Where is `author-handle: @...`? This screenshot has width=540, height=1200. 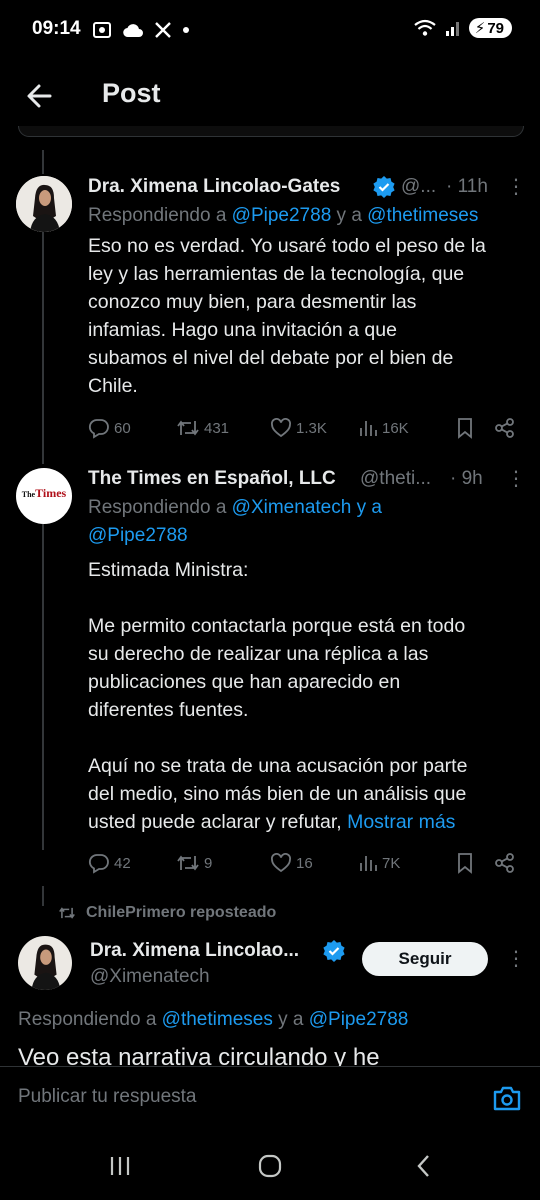 author-handle: @... is located at coordinates (418, 187).